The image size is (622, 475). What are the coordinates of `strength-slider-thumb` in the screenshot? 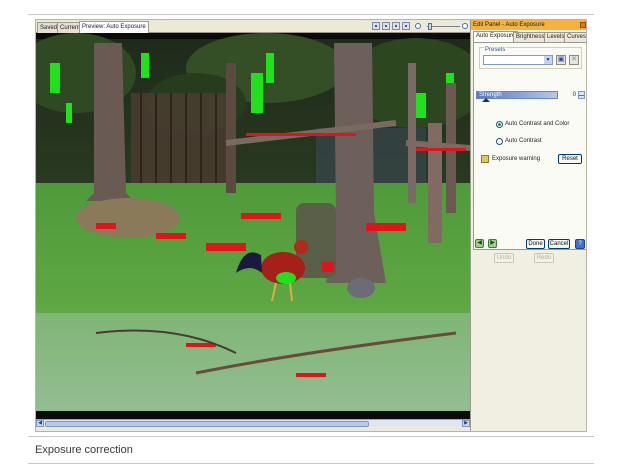 It's located at (486, 100).